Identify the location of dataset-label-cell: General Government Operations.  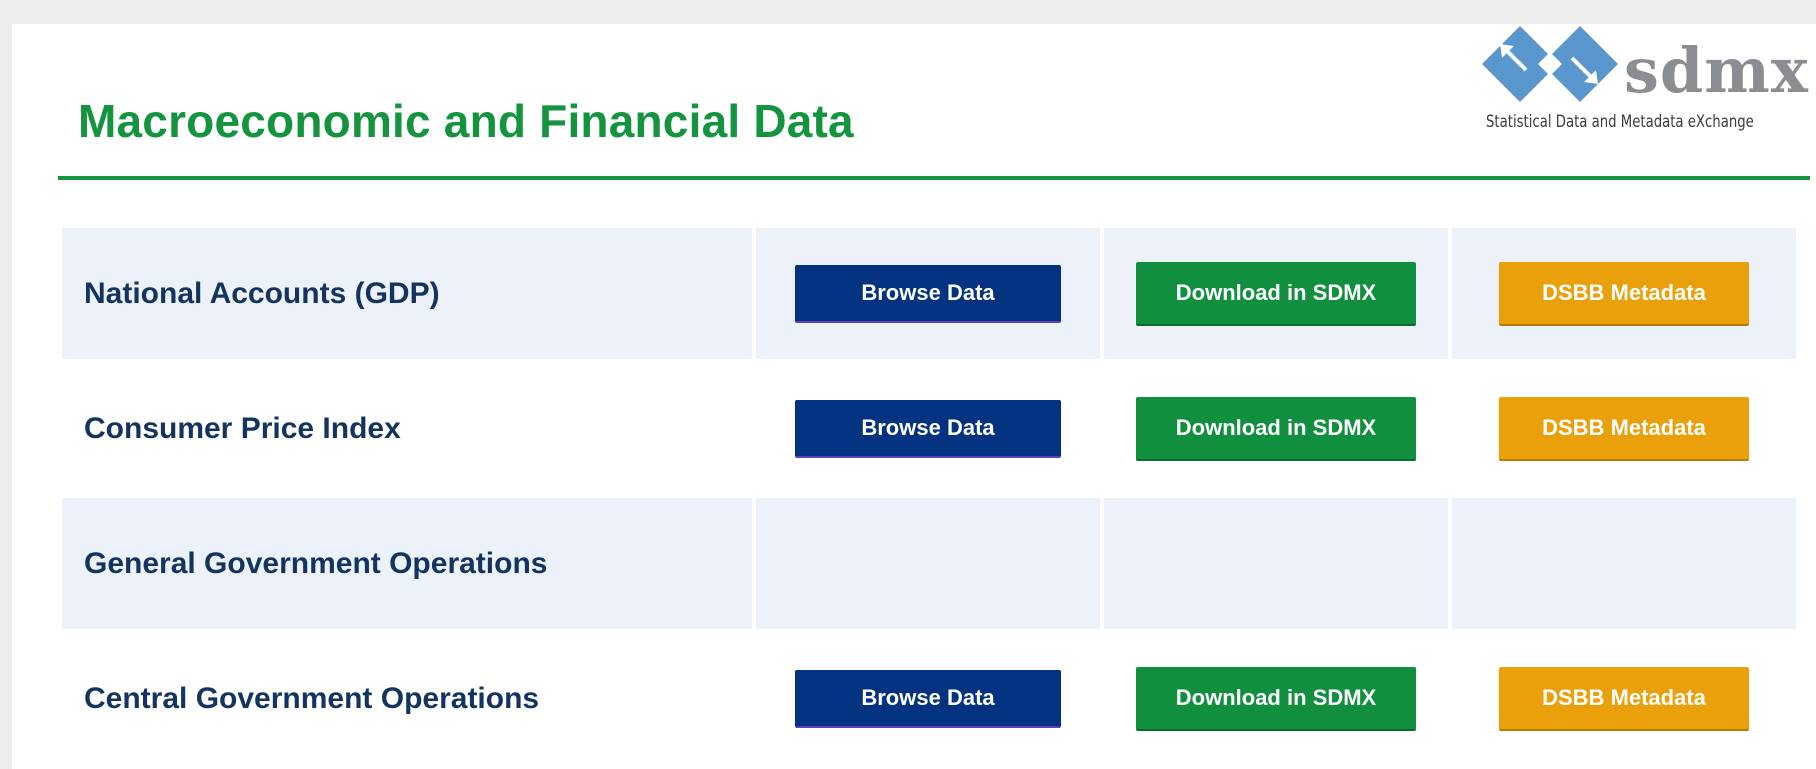
(407, 563).